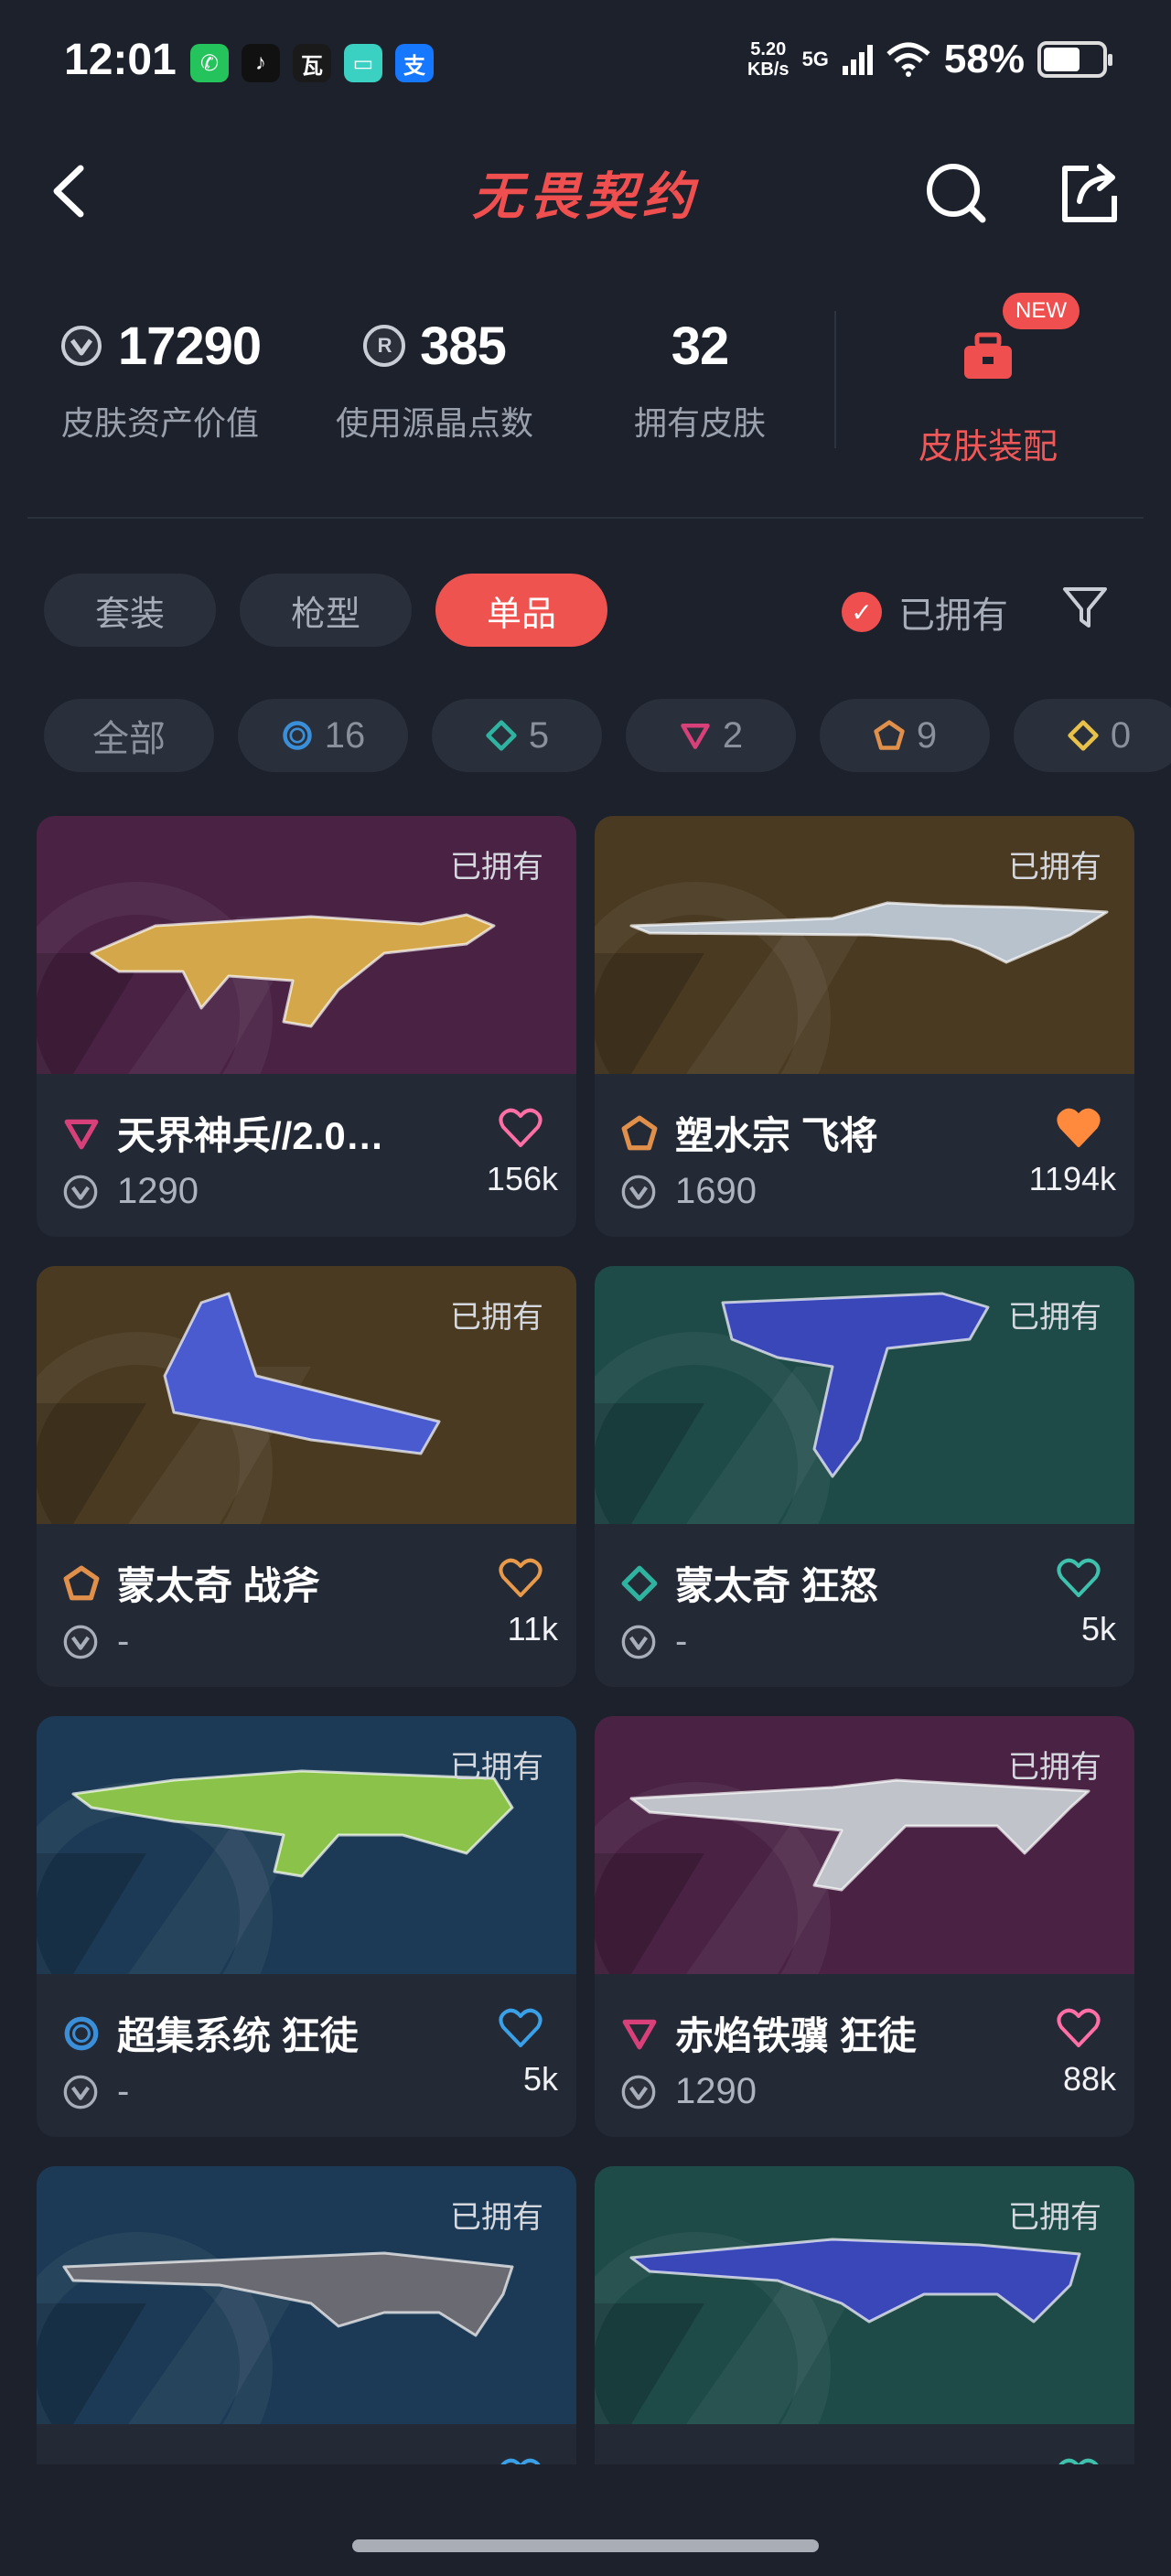 The image size is (1171, 2576). I want to click on skin-name: 赤焰铁骥 狂徒, so click(796, 2036).